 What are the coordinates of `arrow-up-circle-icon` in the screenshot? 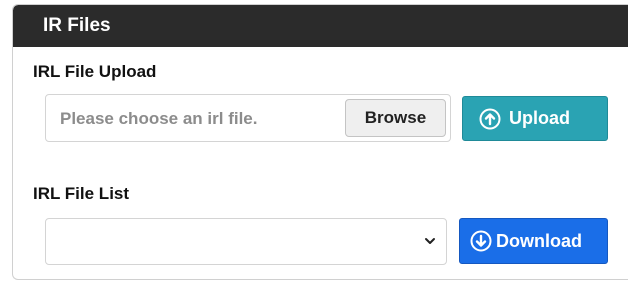 It's located at (490, 118).